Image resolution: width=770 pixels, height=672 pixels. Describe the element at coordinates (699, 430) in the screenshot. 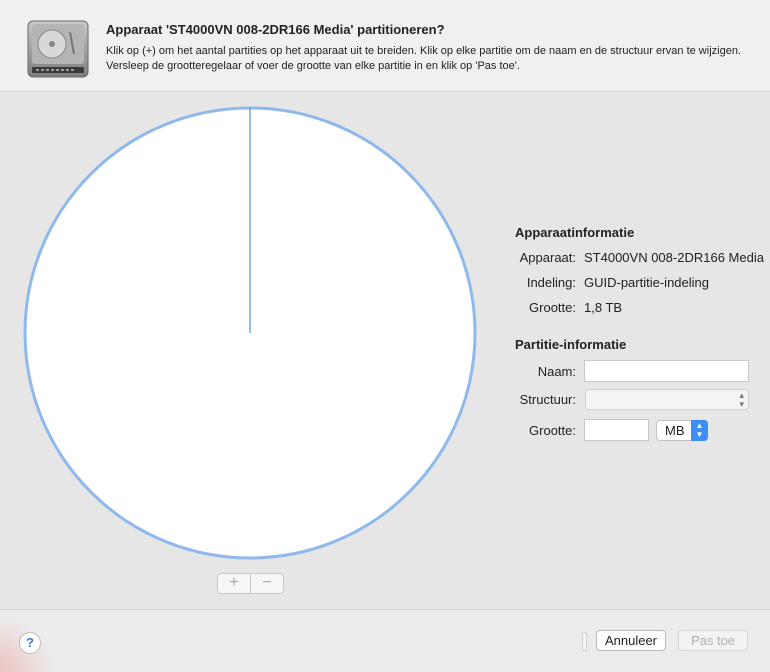

I see `up-down-chevron-icon: ▲ ▼` at that location.